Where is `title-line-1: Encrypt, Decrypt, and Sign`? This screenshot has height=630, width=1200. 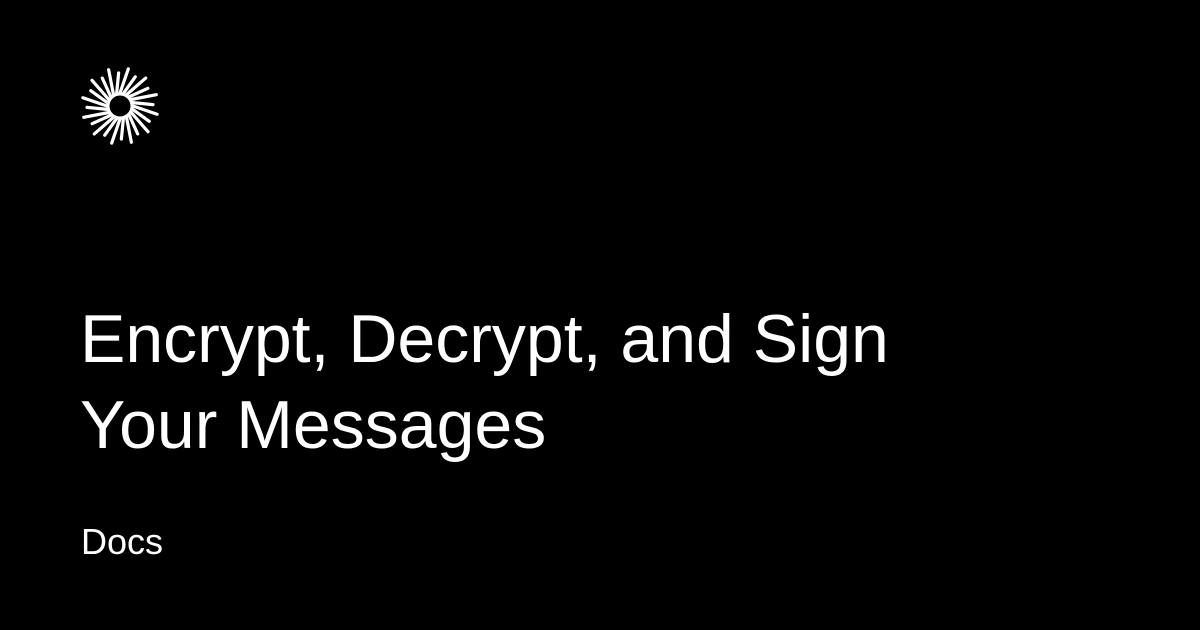 title-line-1: Encrypt, Decrypt, and Sign is located at coordinates (484, 339).